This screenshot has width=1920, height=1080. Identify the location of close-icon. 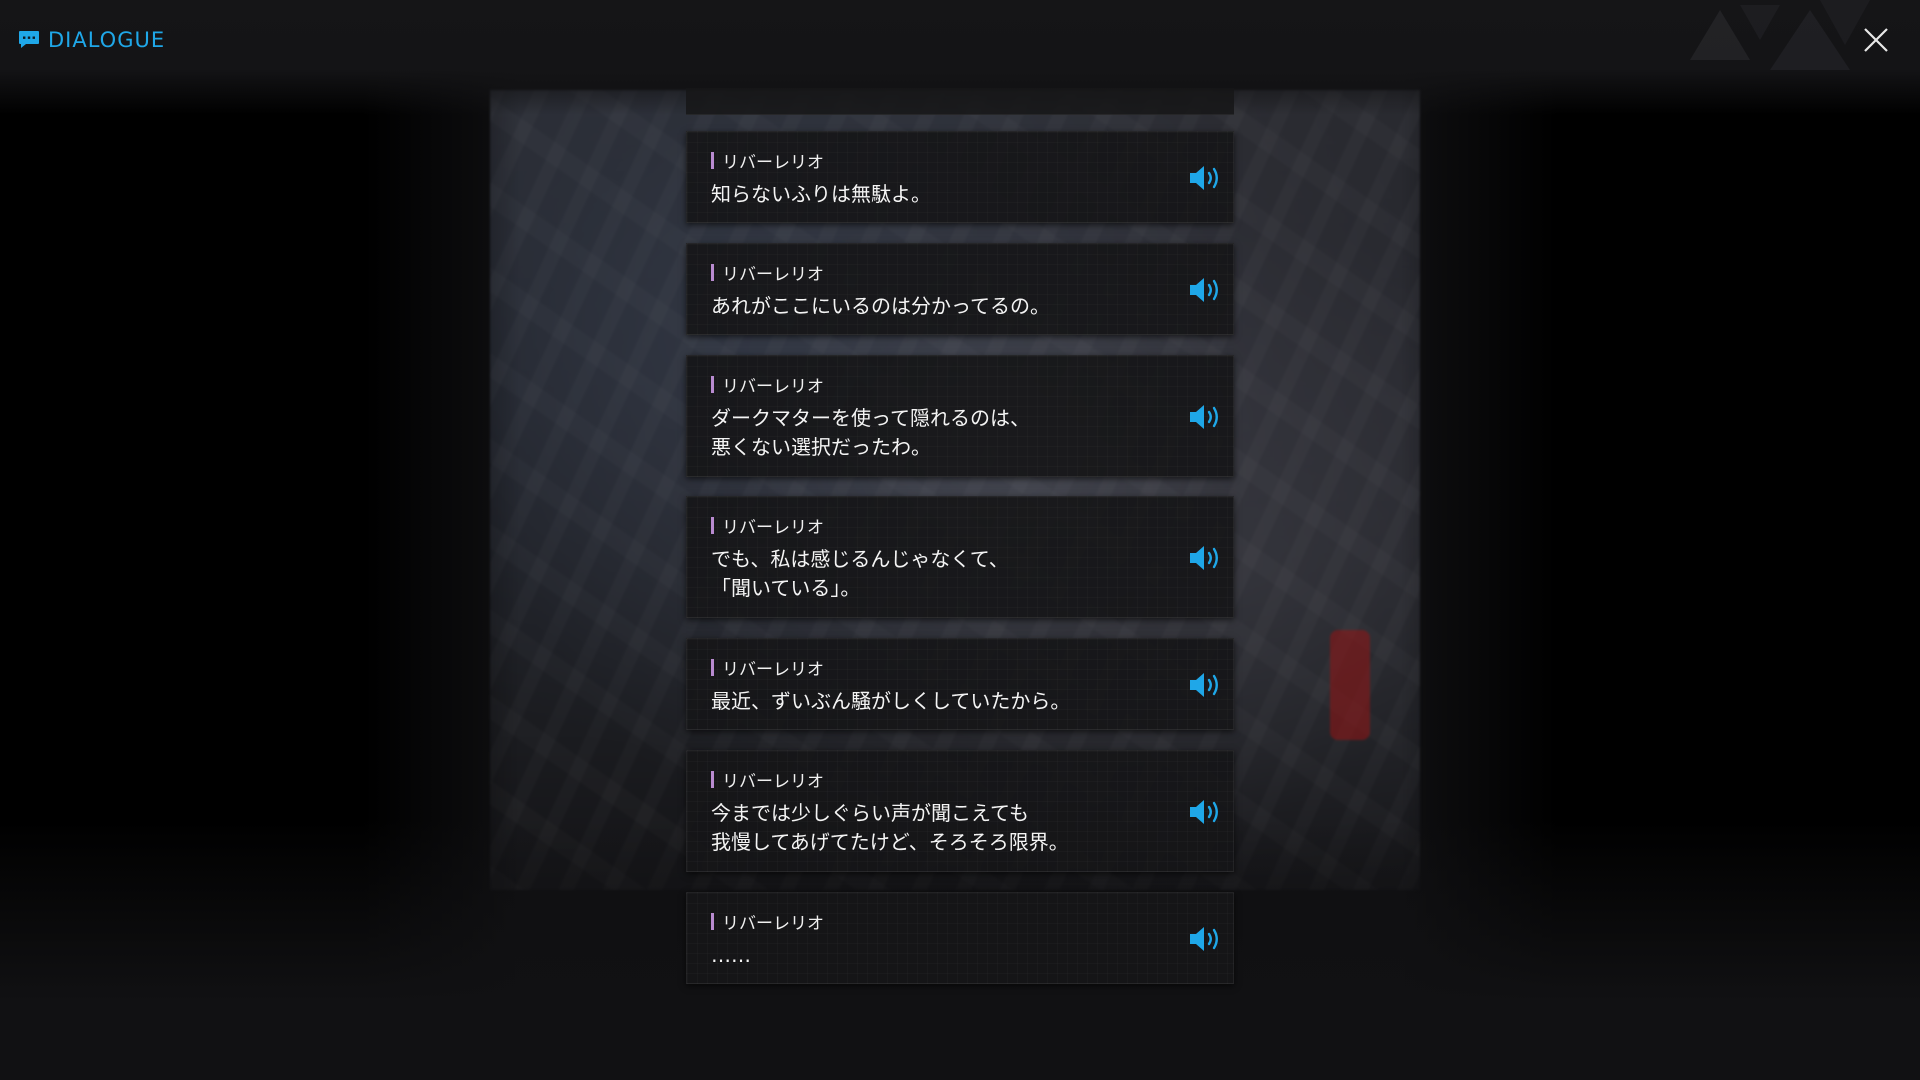
(1876, 40).